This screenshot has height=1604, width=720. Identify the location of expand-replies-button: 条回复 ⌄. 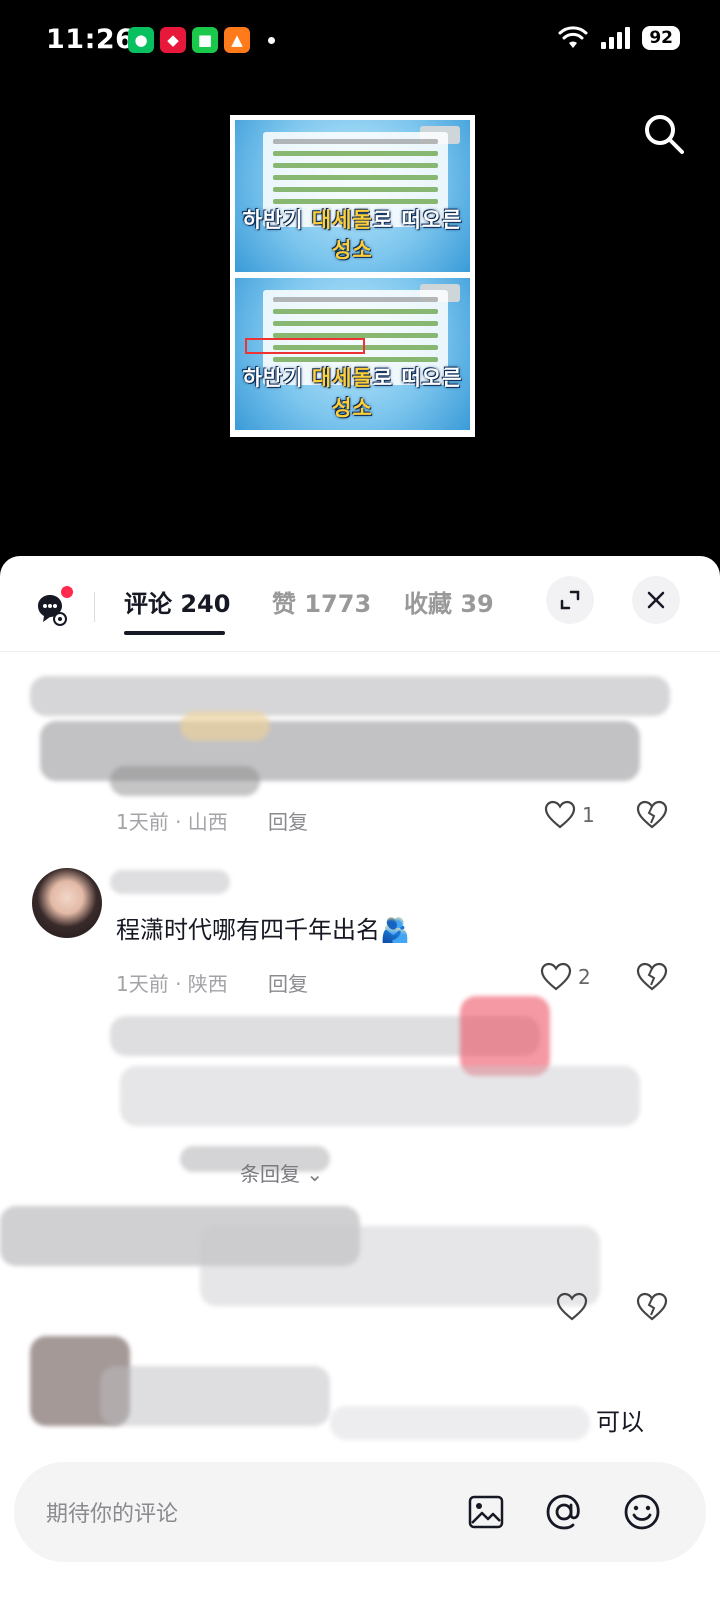
(281, 1172).